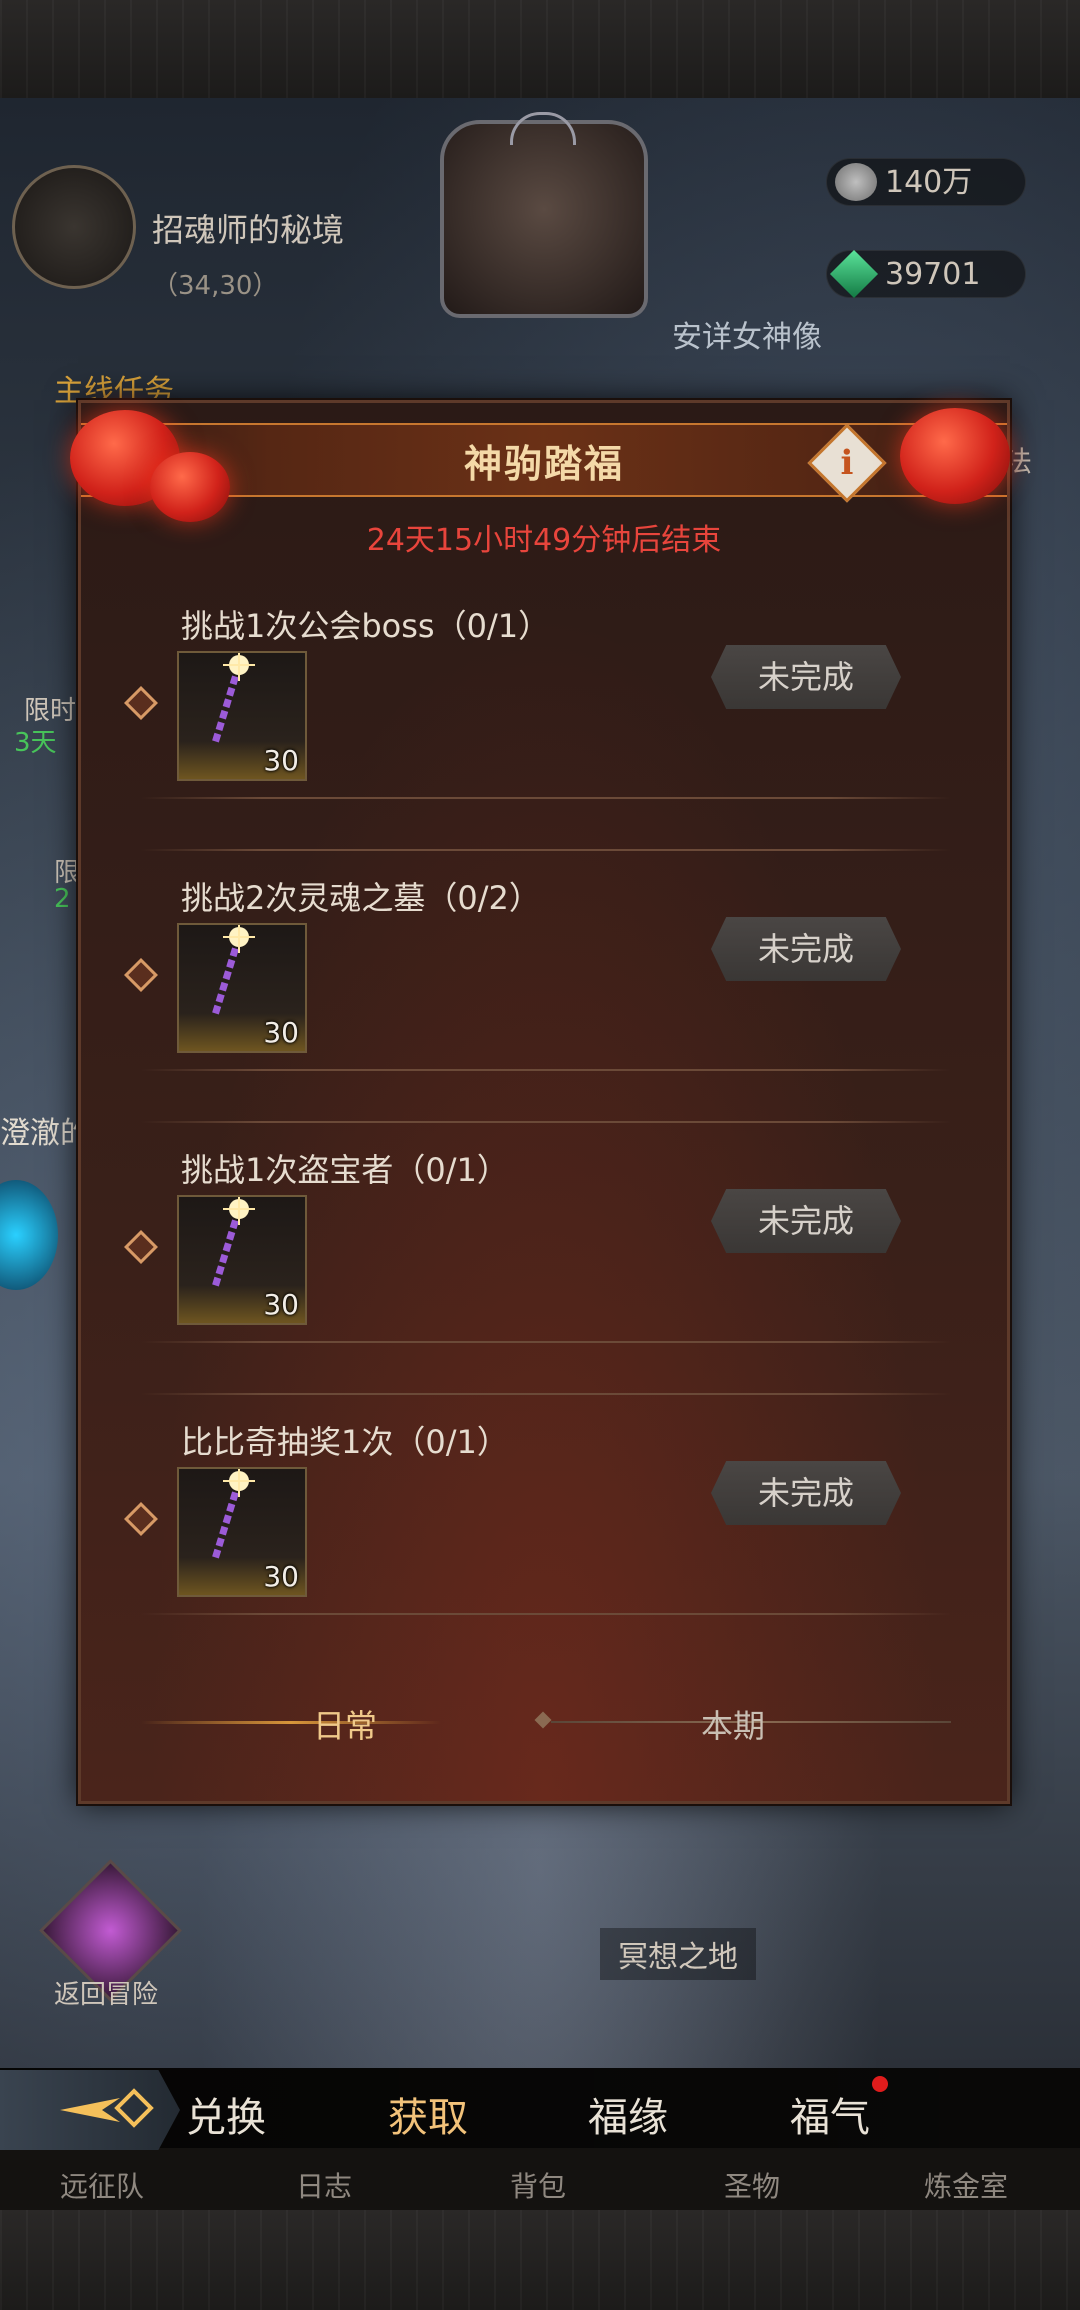  What do you see at coordinates (226, 2114) in the screenshot?
I see `tab-exchange: 兑换` at bounding box center [226, 2114].